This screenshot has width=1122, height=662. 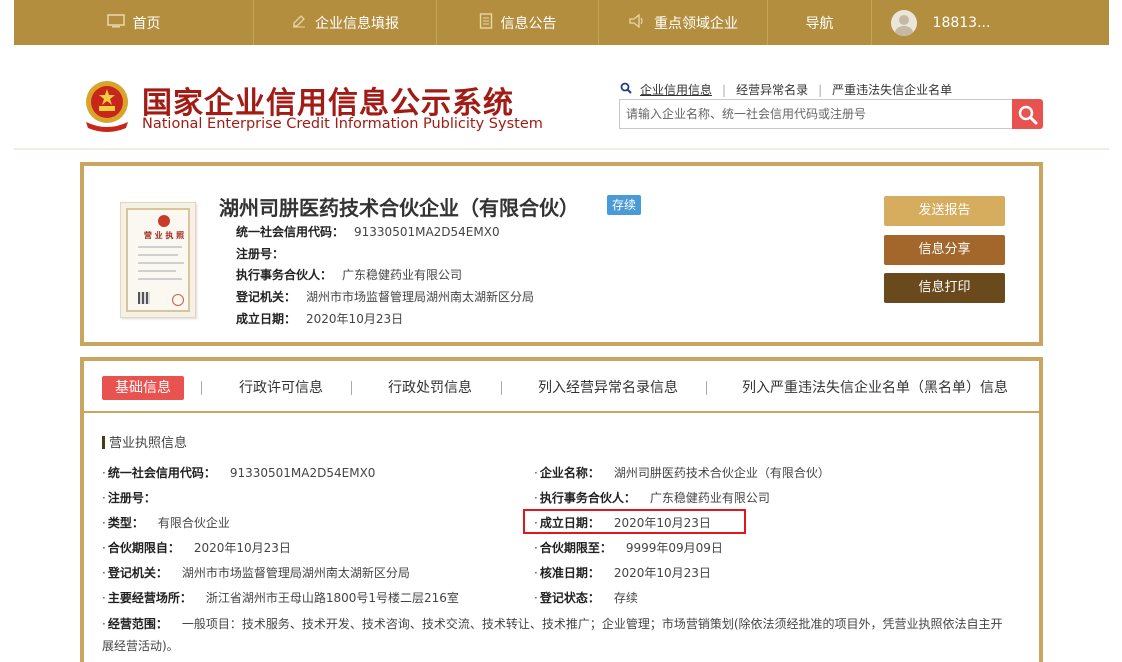 I want to click on link-blacklist: 严重违法失信企业名单, so click(x=892, y=89).